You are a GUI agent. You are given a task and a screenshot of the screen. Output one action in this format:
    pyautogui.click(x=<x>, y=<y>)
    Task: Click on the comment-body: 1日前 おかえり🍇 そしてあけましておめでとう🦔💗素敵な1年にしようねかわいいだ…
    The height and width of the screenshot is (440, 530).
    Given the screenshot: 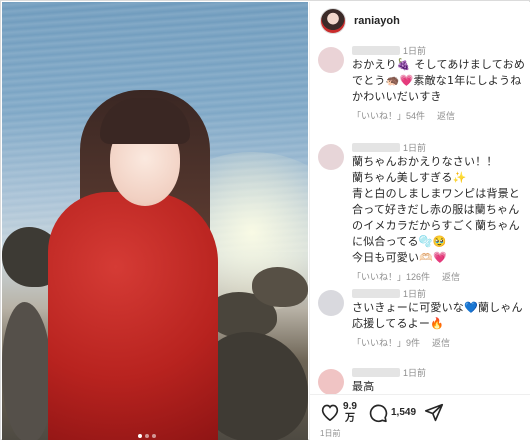 What is the action you would take?
    pyautogui.click(x=440, y=83)
    